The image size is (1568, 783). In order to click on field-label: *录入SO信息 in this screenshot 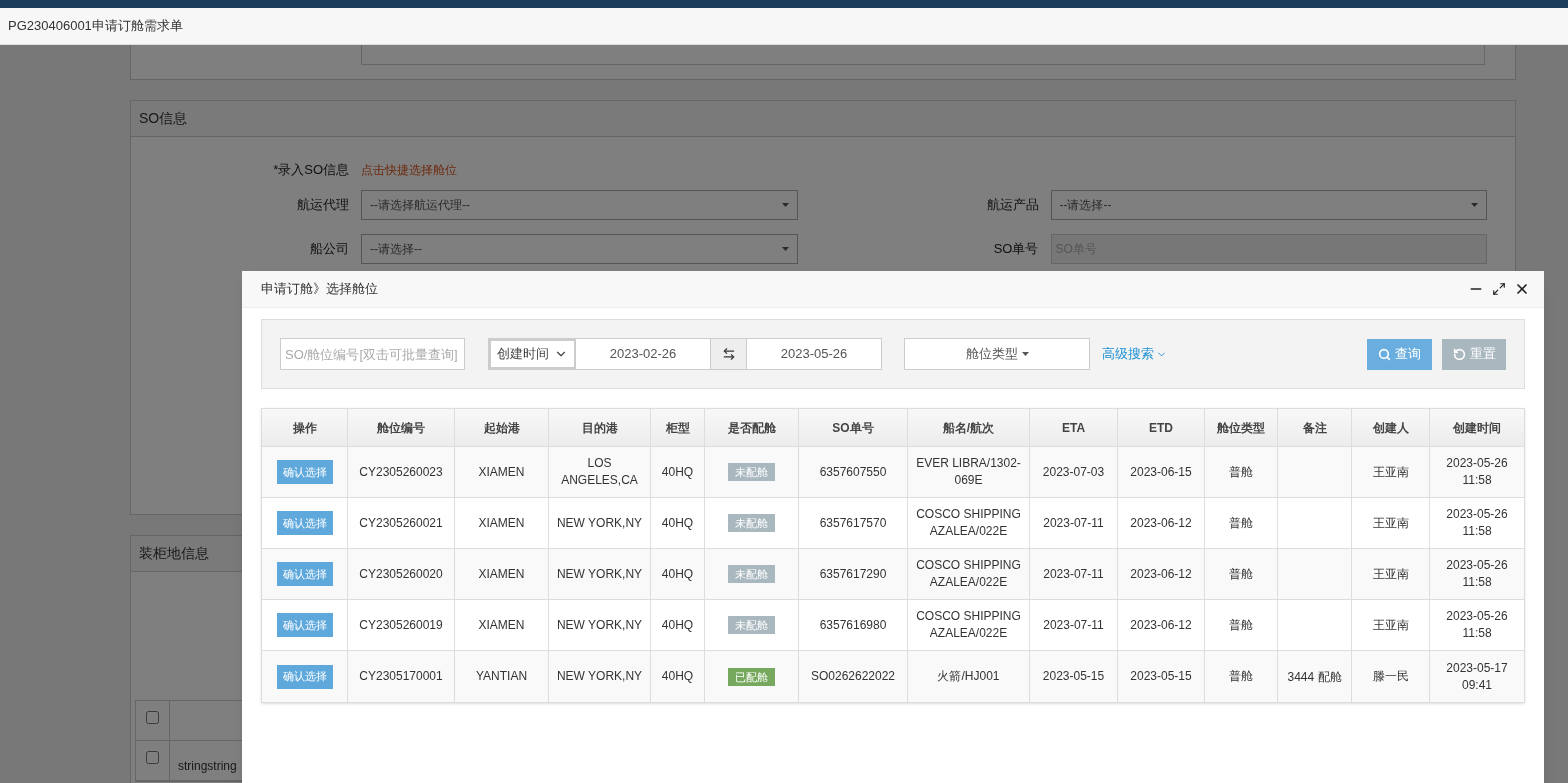, I will do `click(311, 170)`.